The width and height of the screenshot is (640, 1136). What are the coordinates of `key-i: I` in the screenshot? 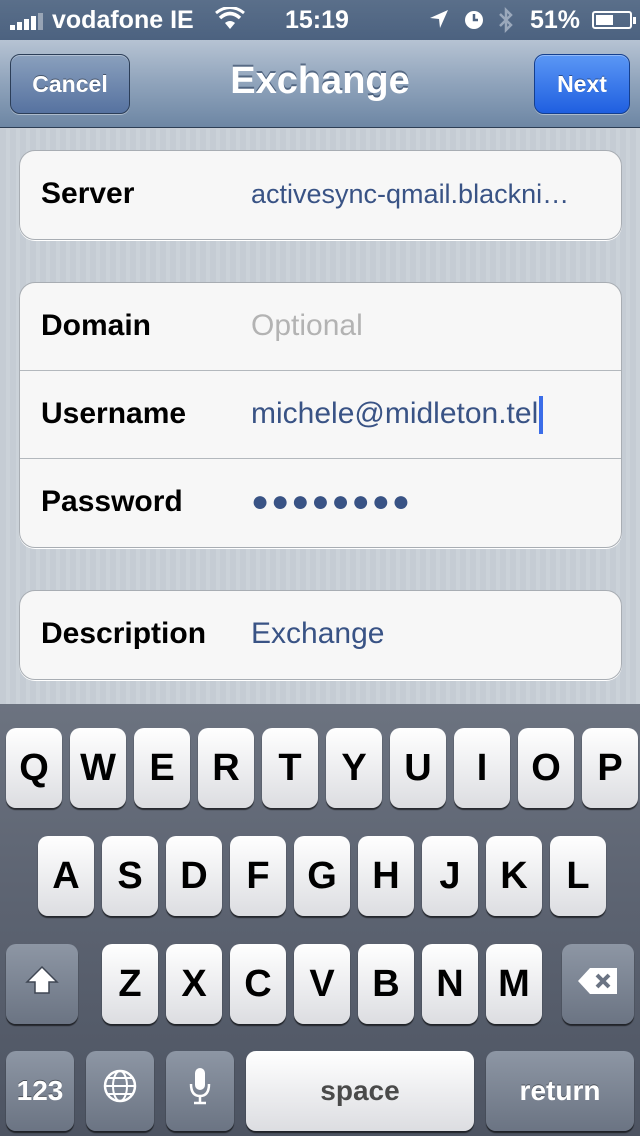 It's located at (482, 768).